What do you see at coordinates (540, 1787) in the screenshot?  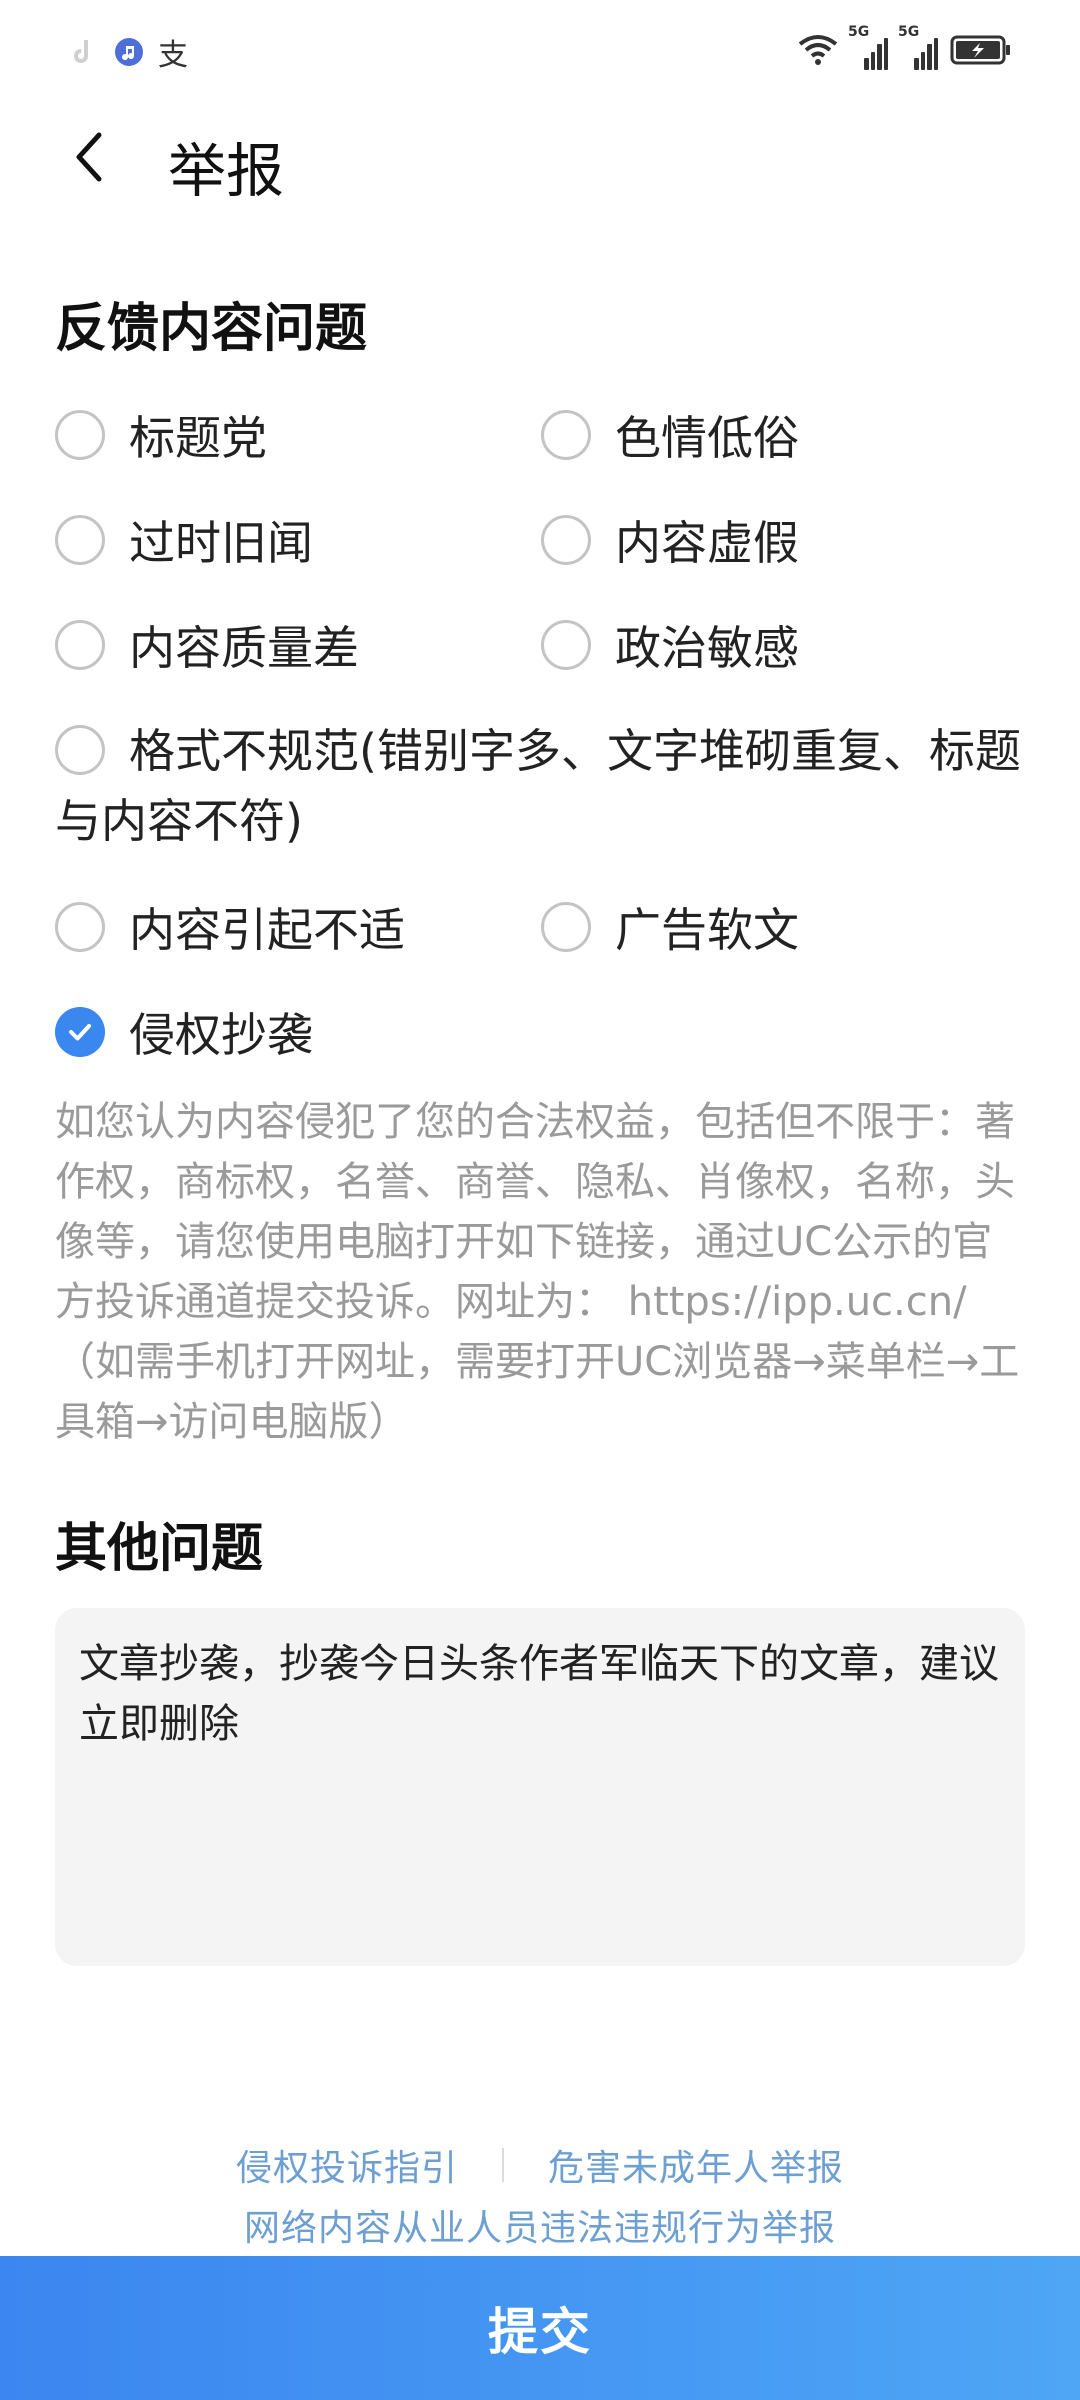 I see `other-issue-textarea: 文章抄袭，抄袭今日头条作者军临天下的文章，建议立即删除` at bounding box center [540, 1787].